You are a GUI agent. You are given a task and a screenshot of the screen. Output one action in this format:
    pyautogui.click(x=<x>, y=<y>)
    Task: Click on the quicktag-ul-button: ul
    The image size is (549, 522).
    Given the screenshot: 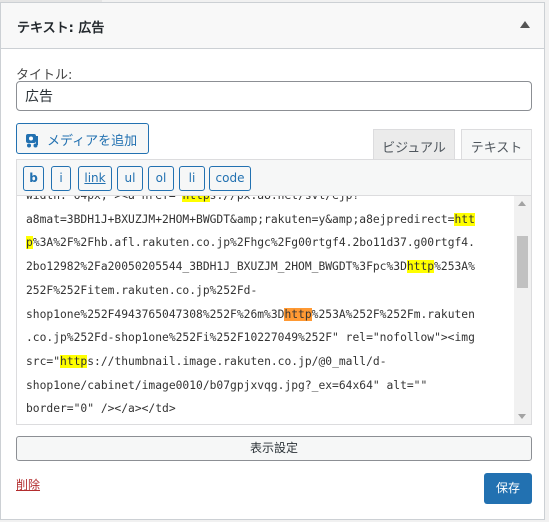 What is the action you would take?
    pyautogui.click(x=130, y=178)
    